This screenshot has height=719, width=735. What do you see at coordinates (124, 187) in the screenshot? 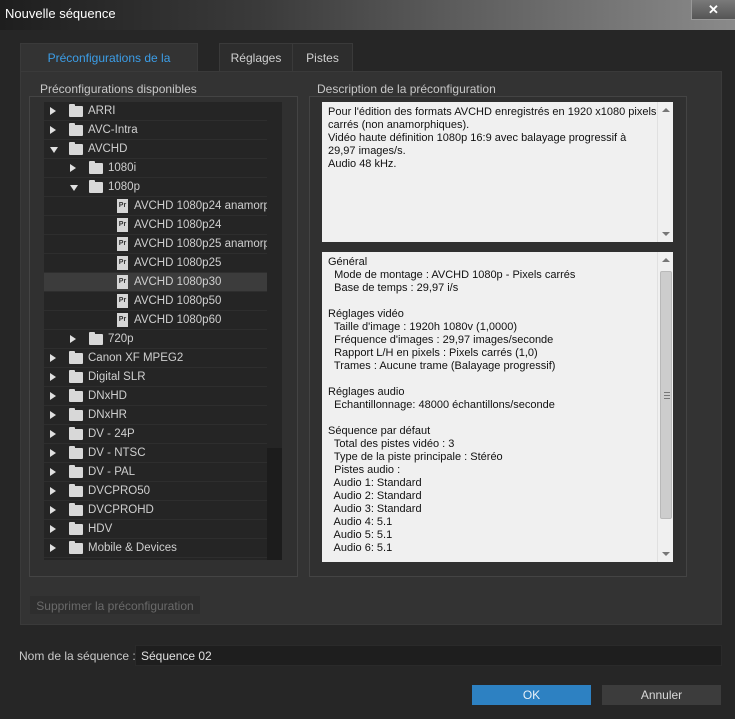
I see `tree-item-label: 1080p` at bounding box center [124, 187].